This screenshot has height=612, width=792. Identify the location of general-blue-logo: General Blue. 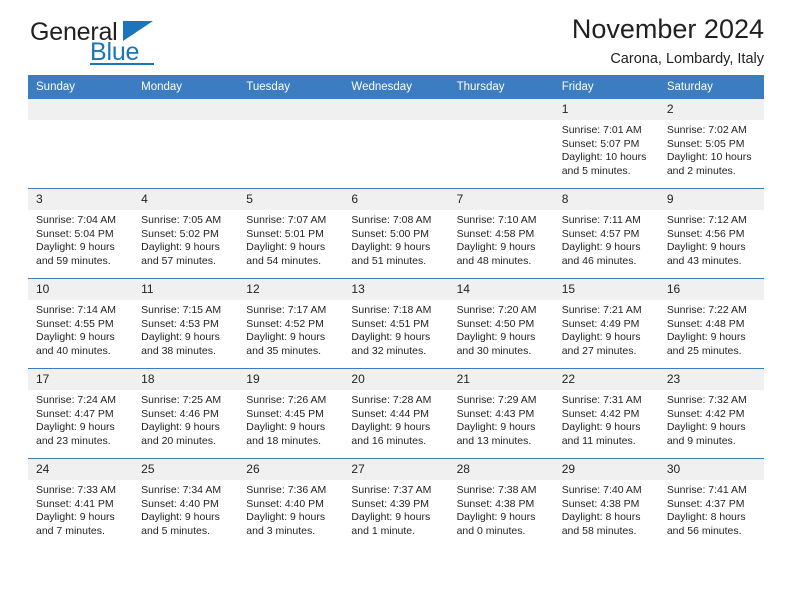
(93, 42).